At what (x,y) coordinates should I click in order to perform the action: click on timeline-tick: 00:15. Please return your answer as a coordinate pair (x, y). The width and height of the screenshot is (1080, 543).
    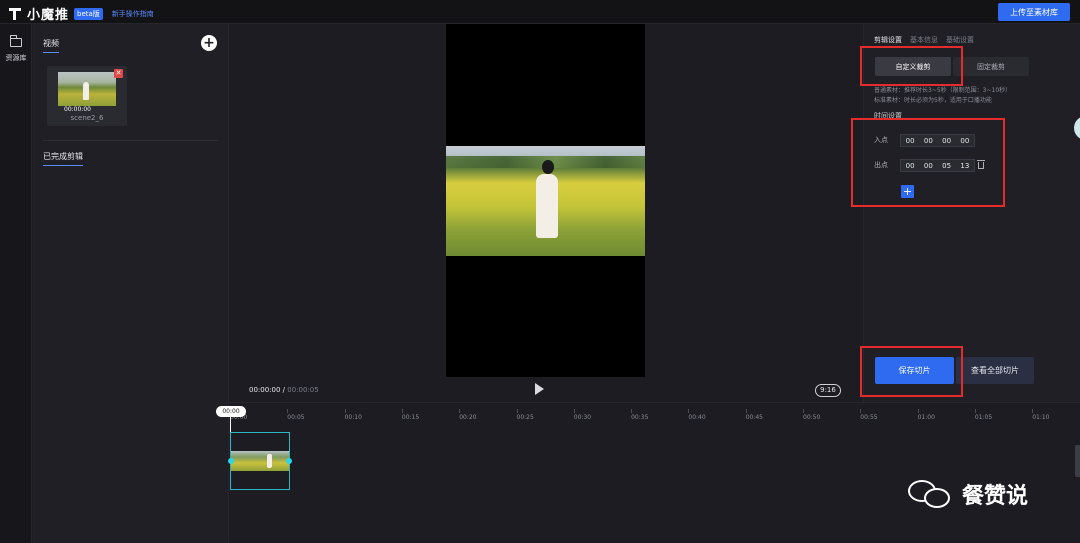
    Looking at the image, I should click on (410, 415).